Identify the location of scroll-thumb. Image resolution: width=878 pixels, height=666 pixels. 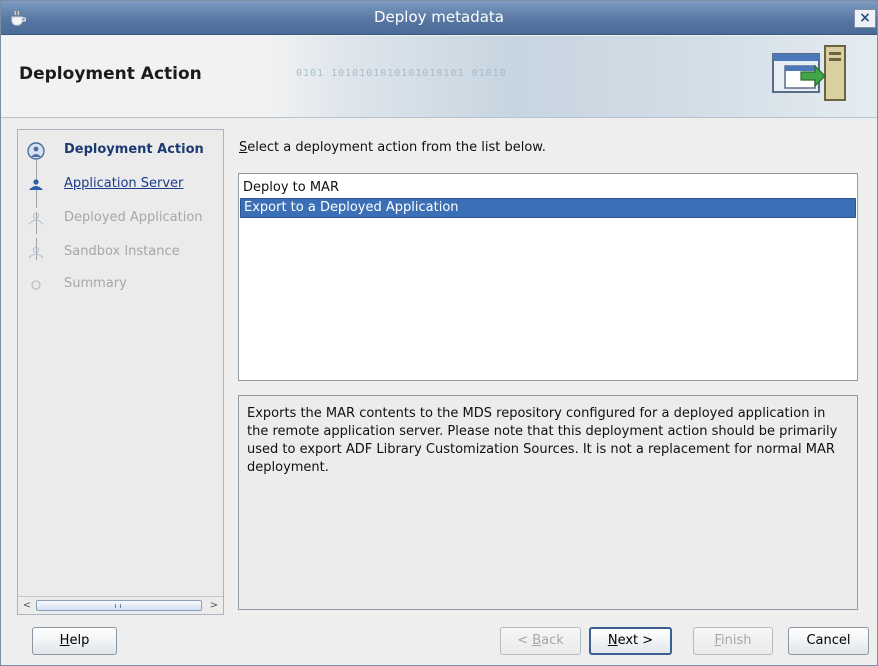
(119, 605).